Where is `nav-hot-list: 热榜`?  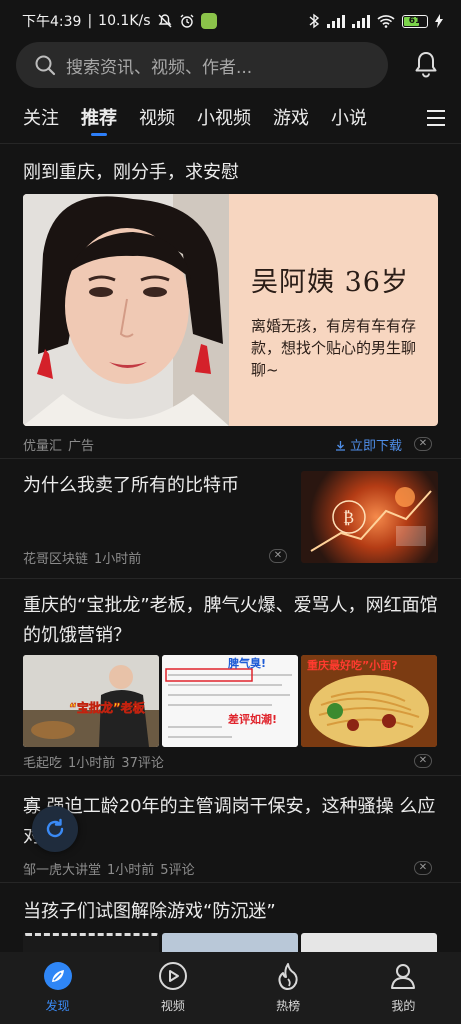 nav-hot-list: 热榜 is located at coordinates (288, 988).